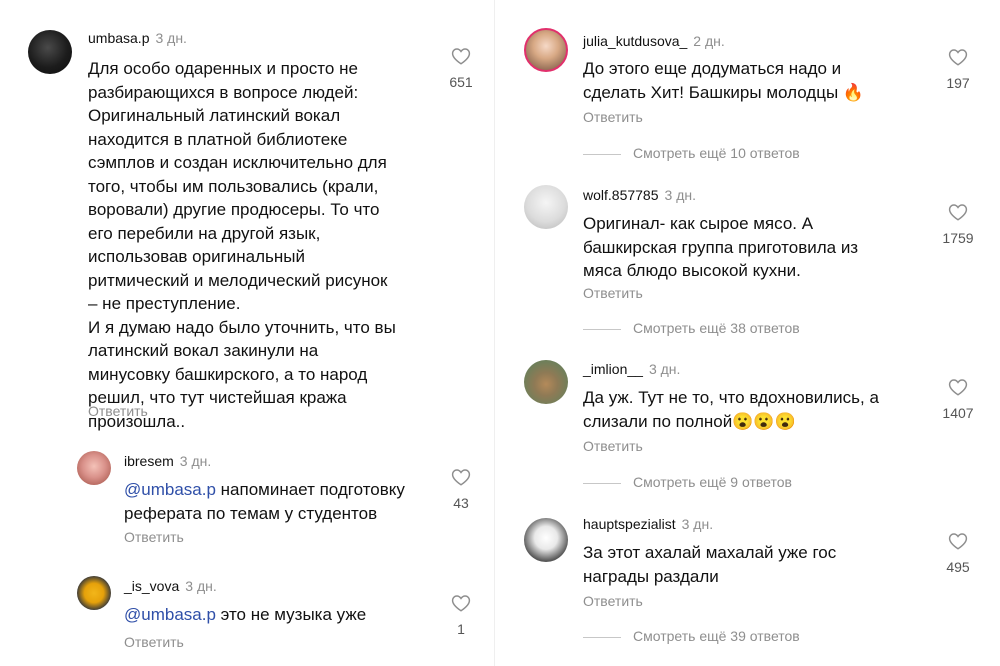 The width and height of the screenshot is (1000, 666). What do you see at coordinates (613, 369) in the screenshot?
I see `username: _imlion__` at bounding box center [613, 369].